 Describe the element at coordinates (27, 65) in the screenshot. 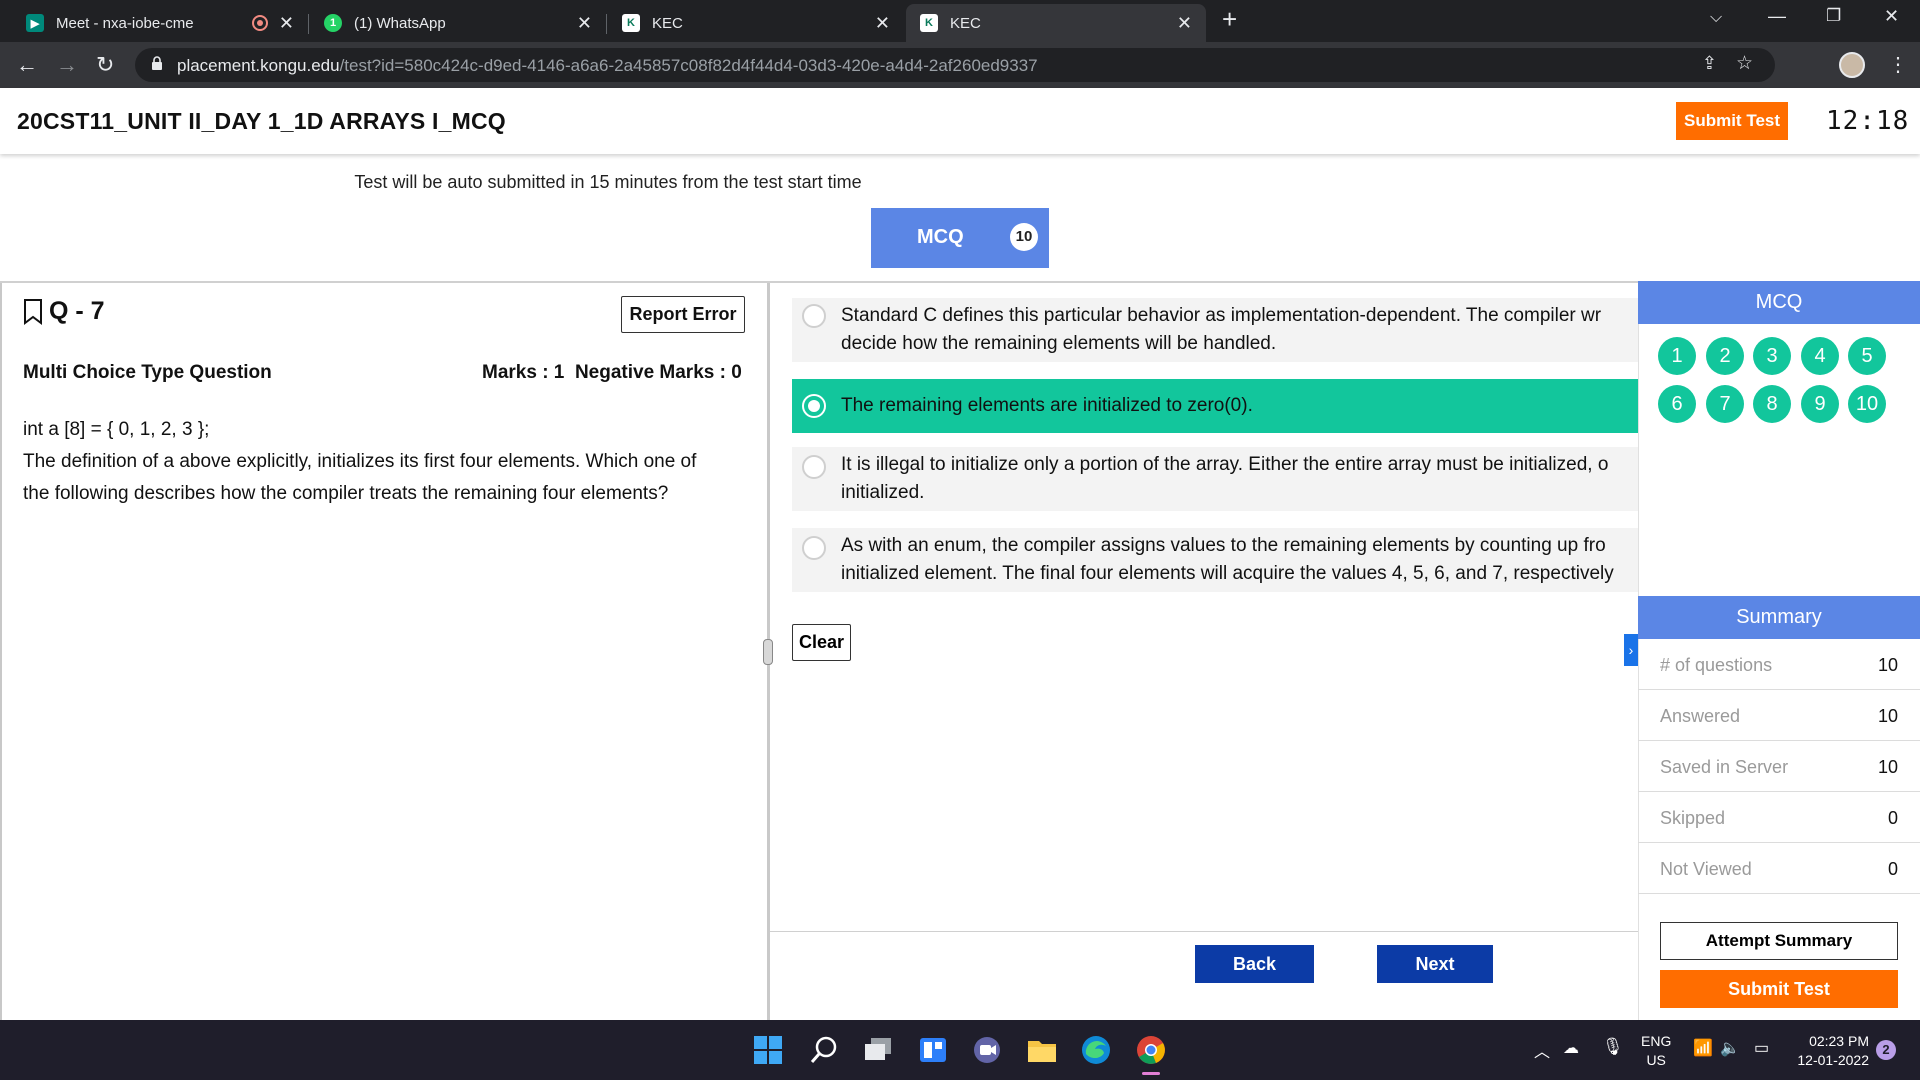

I see `back-arrow-icon: ←` at that location.